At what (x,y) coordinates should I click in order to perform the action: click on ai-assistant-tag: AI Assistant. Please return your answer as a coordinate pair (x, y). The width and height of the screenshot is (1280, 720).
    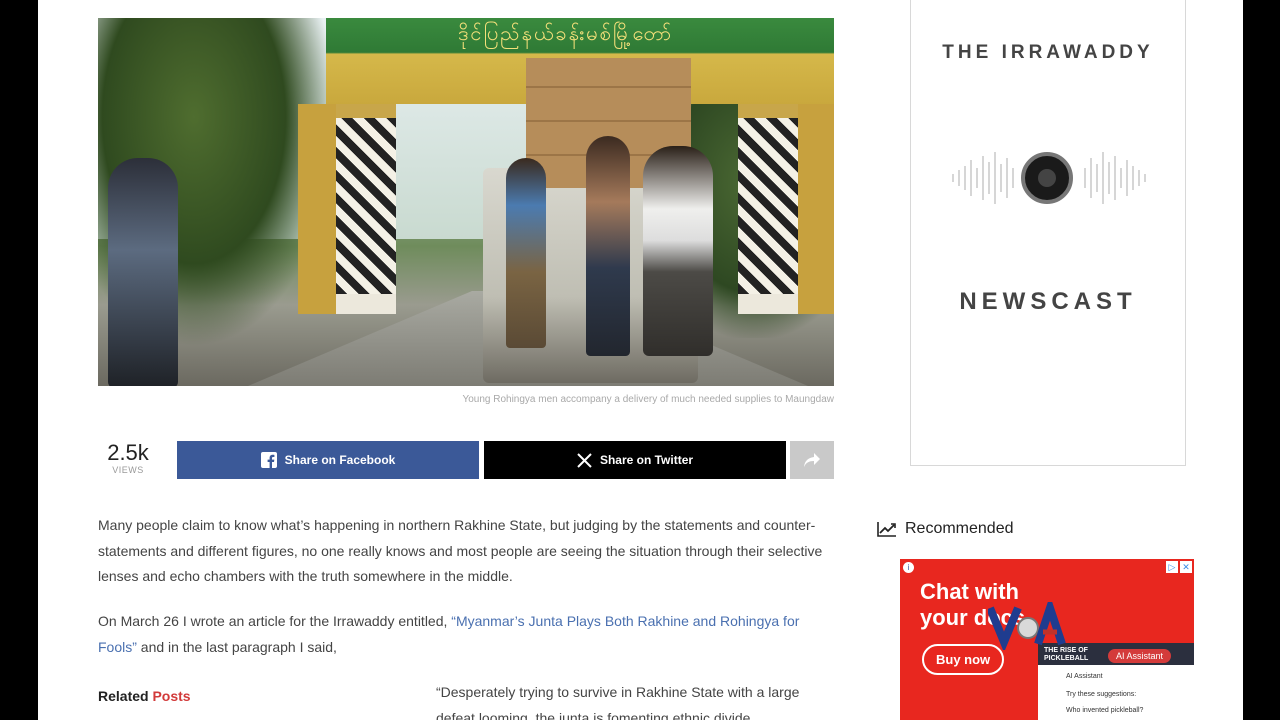
    Looking at the image, I should click on (1140, 656).